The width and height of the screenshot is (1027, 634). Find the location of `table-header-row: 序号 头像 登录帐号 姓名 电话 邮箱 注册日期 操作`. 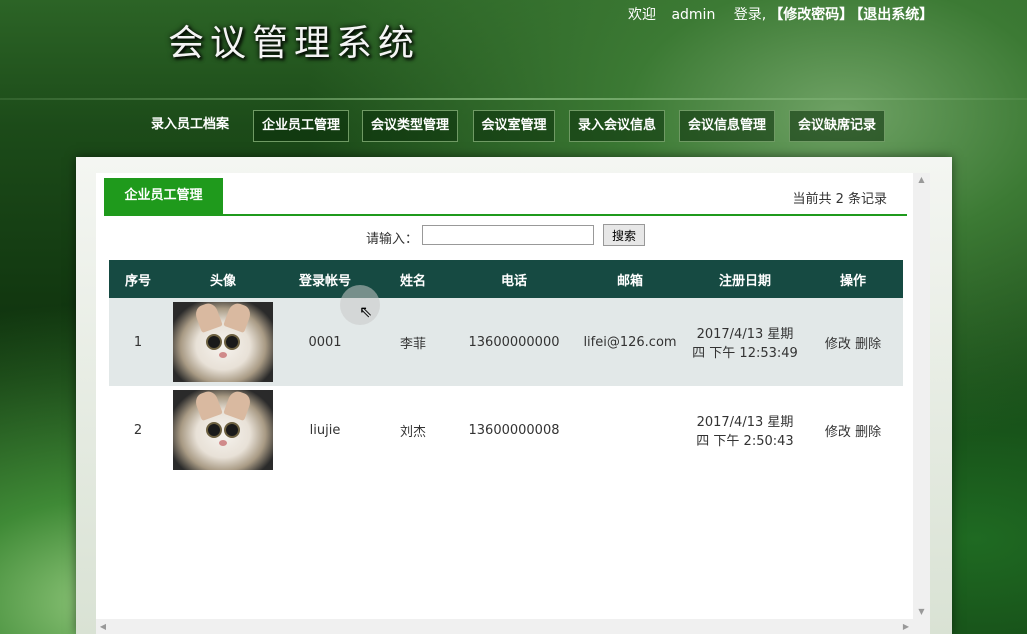

table-header-row: 序号 头像 登录帐号 姓名 电话 邮箱 注册日期 操作 is located at coordinates (506, 279).